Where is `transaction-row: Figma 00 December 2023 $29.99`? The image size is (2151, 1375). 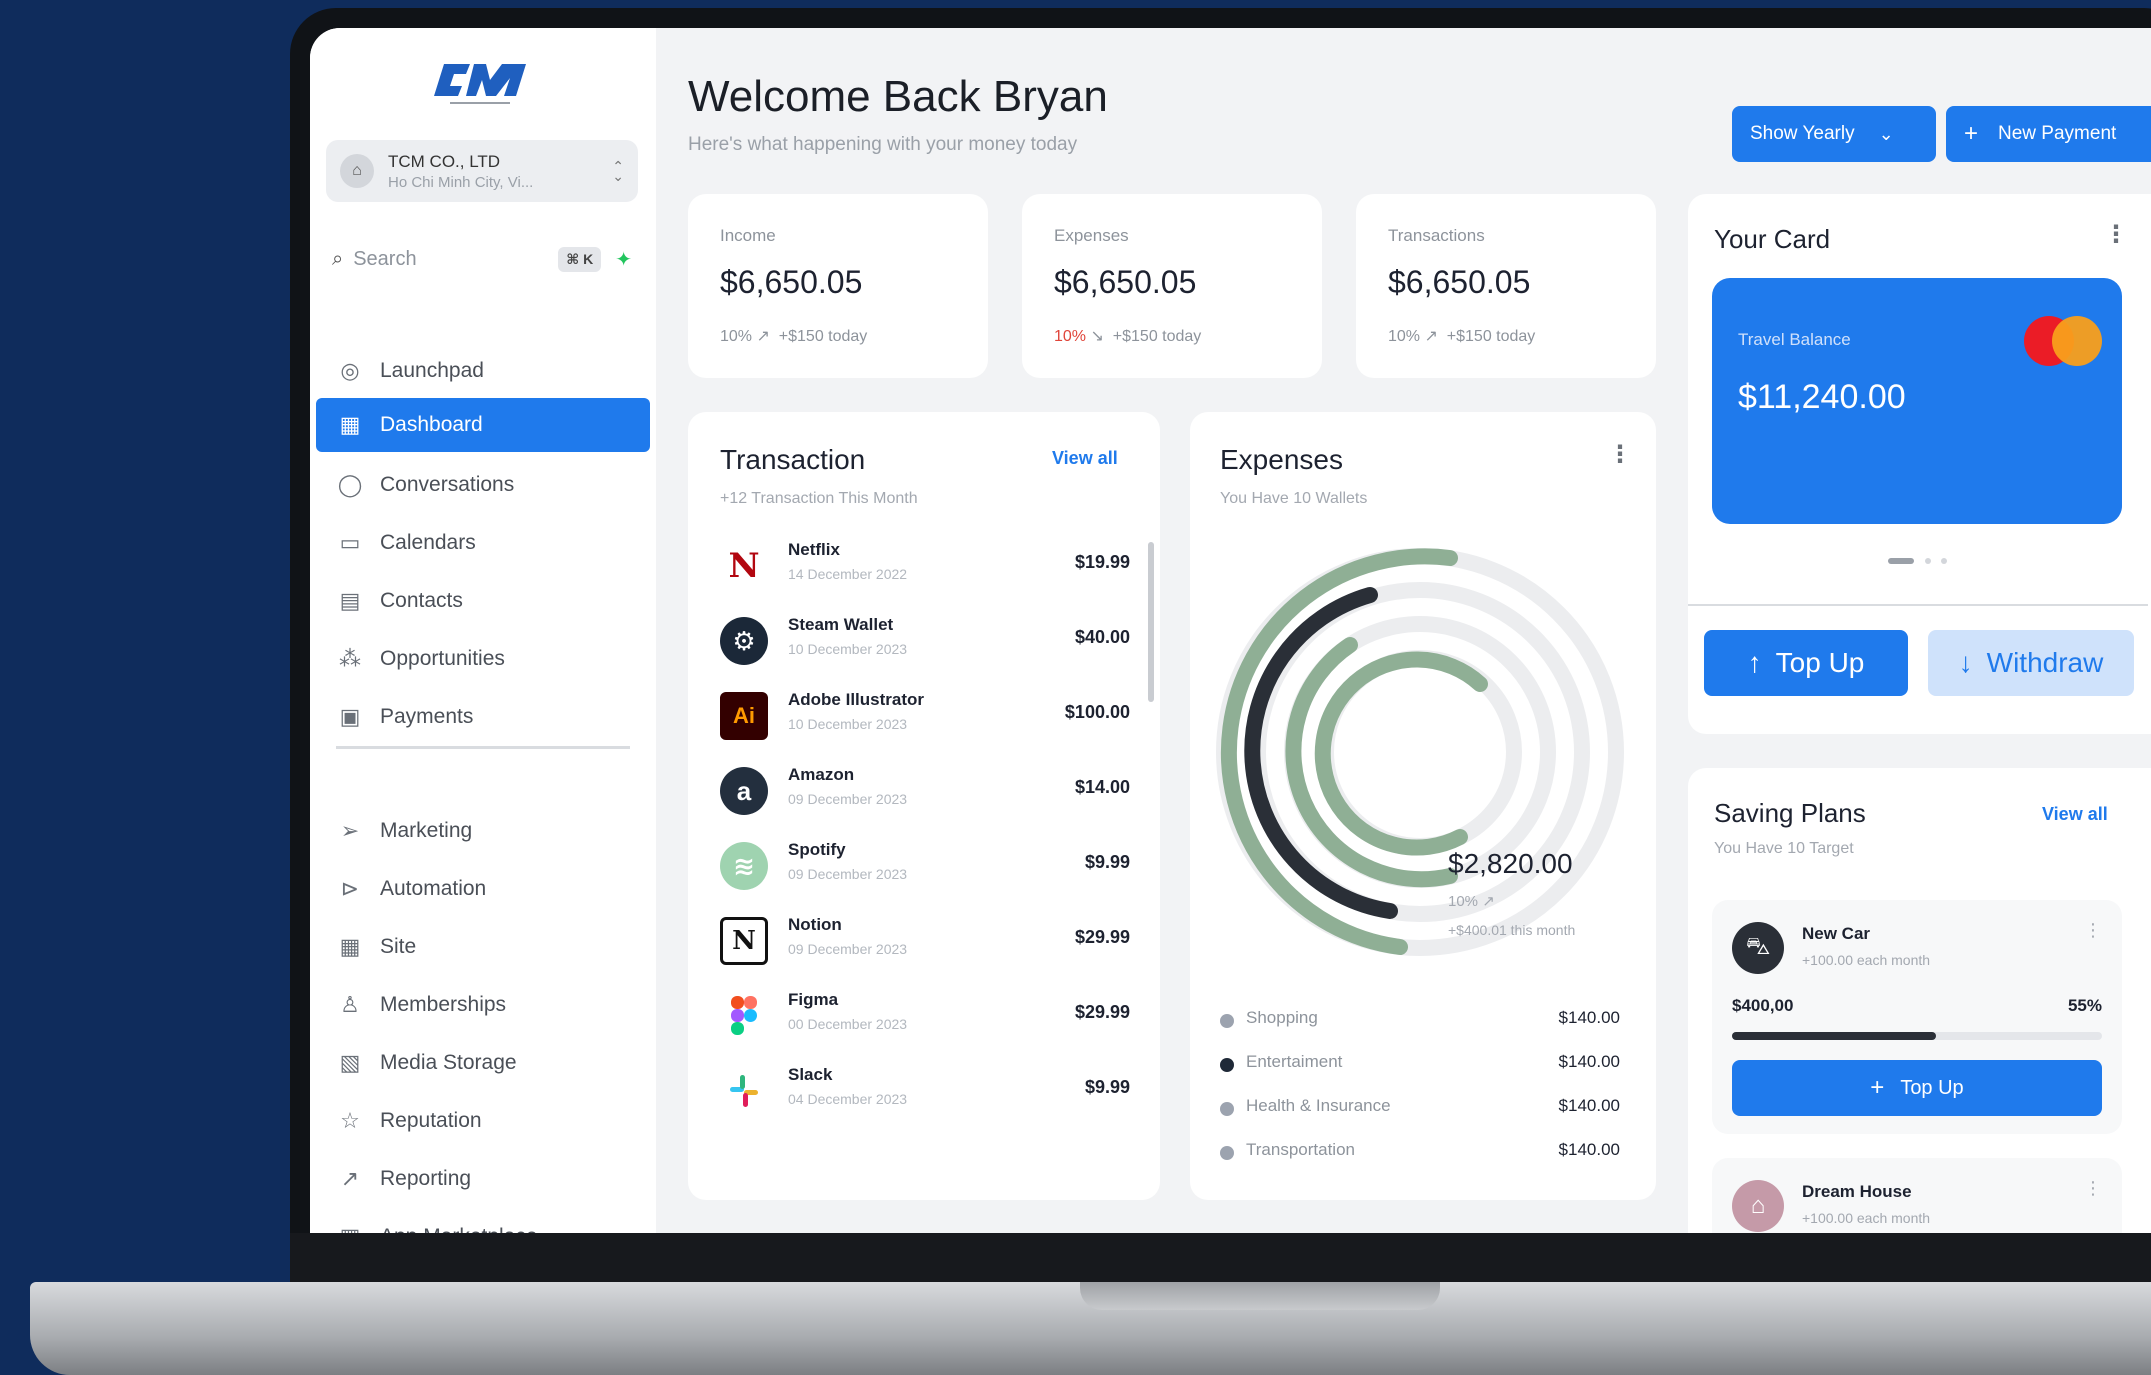
transaction-row: Figma 00 December 2023 $29.99 is located at coordinates (925, 1019).